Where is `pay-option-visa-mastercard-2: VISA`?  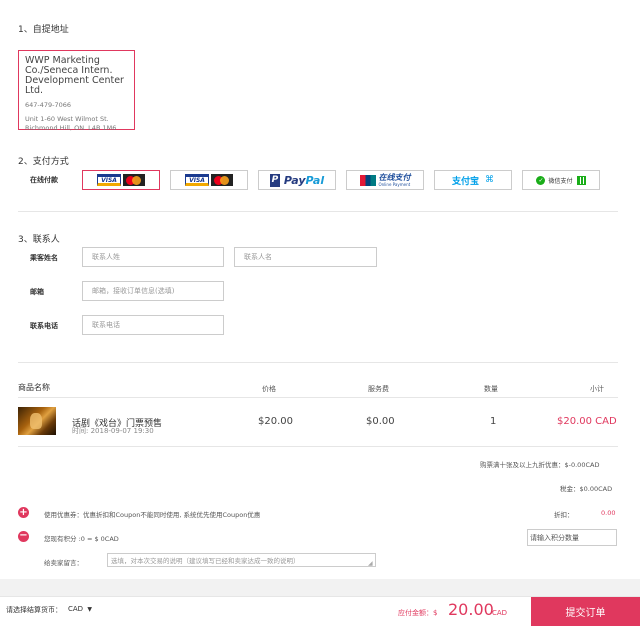 pay-option-visa-mastercard-2: VISA is located at coordinates (209, 180).